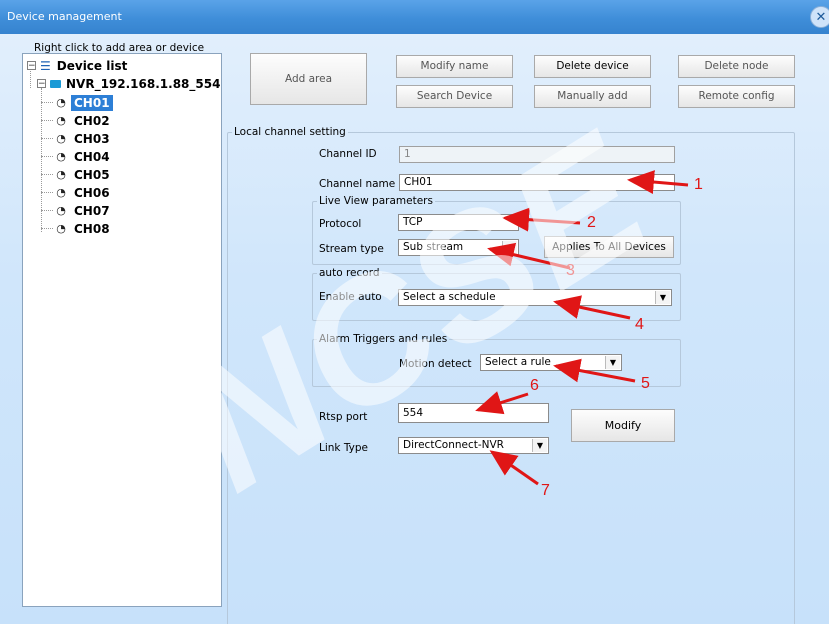 The image size is (829, 624). Describe the element at coordinates (534, 385) in the screenshot. I see `annotation-label-6: 6` at that location.